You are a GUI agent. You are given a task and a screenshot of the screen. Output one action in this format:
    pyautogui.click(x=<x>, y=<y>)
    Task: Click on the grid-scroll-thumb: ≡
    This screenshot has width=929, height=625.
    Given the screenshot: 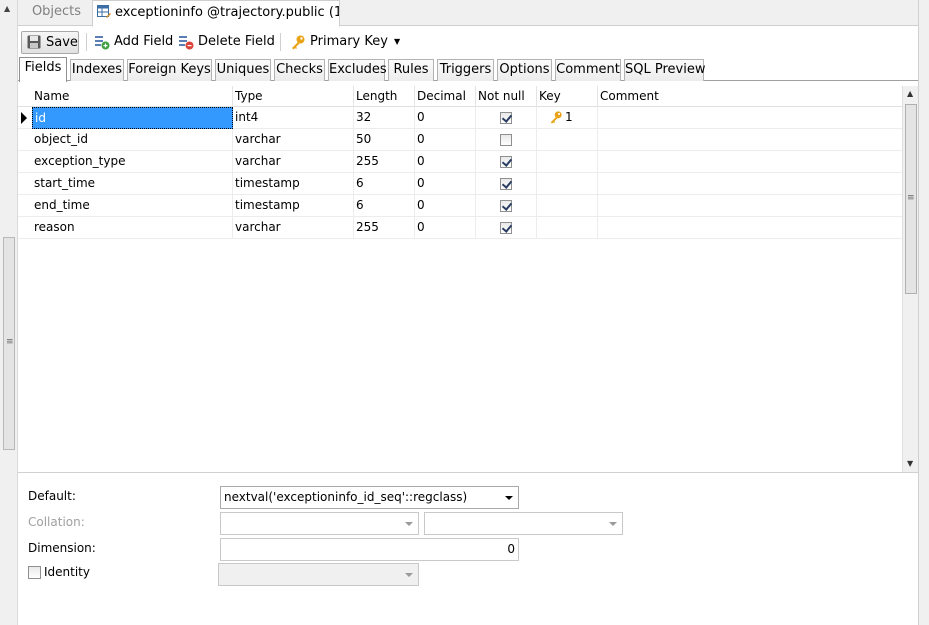 What is the action you would take?
    pyautogui.click(x=911, y=199)
    